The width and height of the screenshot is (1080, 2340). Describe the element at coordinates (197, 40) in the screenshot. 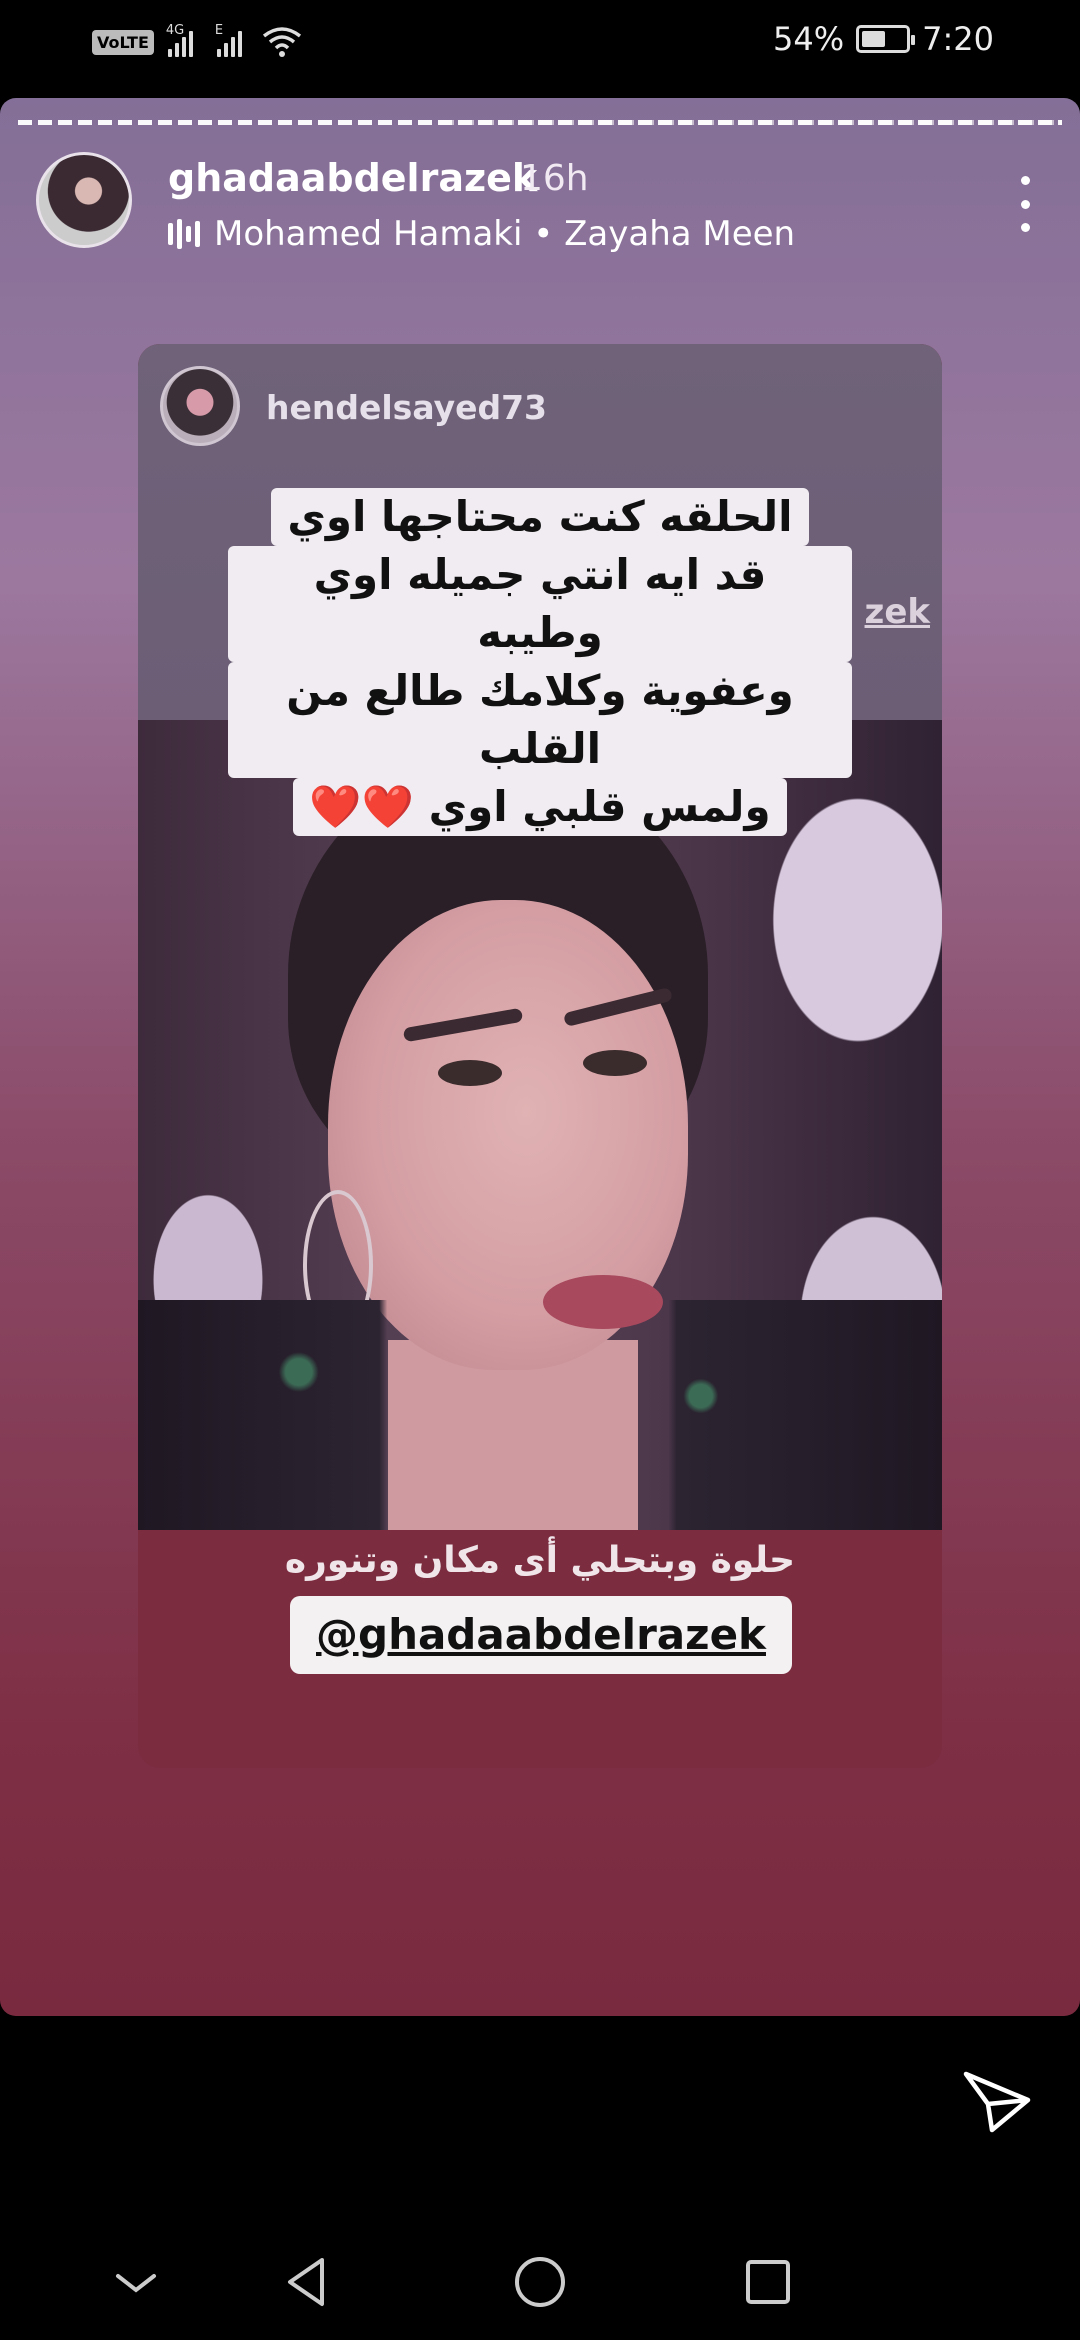

I see `status-left: VoLTE 4G E` at that location.